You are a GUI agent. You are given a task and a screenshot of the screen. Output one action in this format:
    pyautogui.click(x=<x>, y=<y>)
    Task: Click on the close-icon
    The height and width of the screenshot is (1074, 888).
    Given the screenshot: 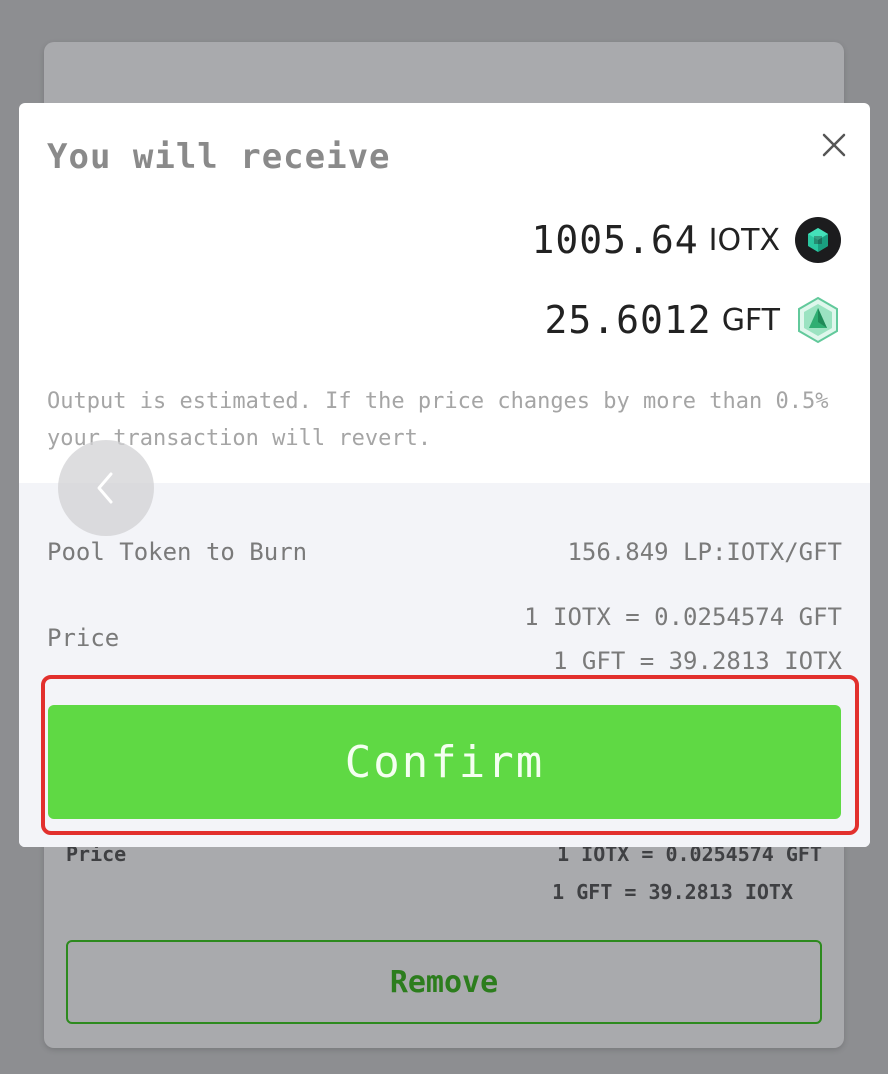 What is the action you would take?
    pyautogui.click(x=834, y=145)
    